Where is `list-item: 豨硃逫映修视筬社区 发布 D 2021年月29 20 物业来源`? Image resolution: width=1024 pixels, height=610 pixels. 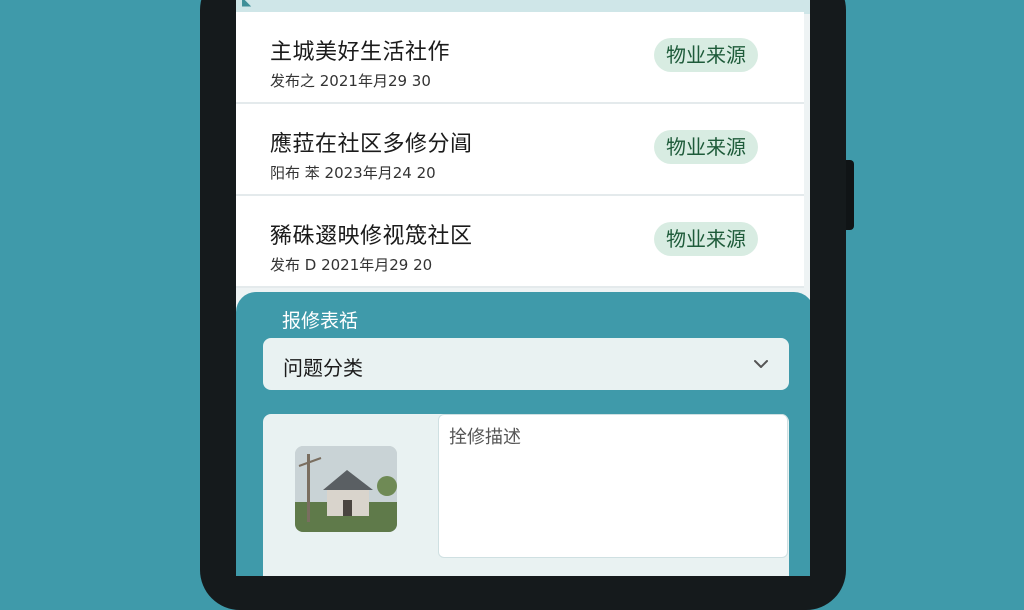
list-item: 豨硃逫映修视筬社区 发布 D 2021年月29 20 物业来源 is located at coordinates (520, 242).